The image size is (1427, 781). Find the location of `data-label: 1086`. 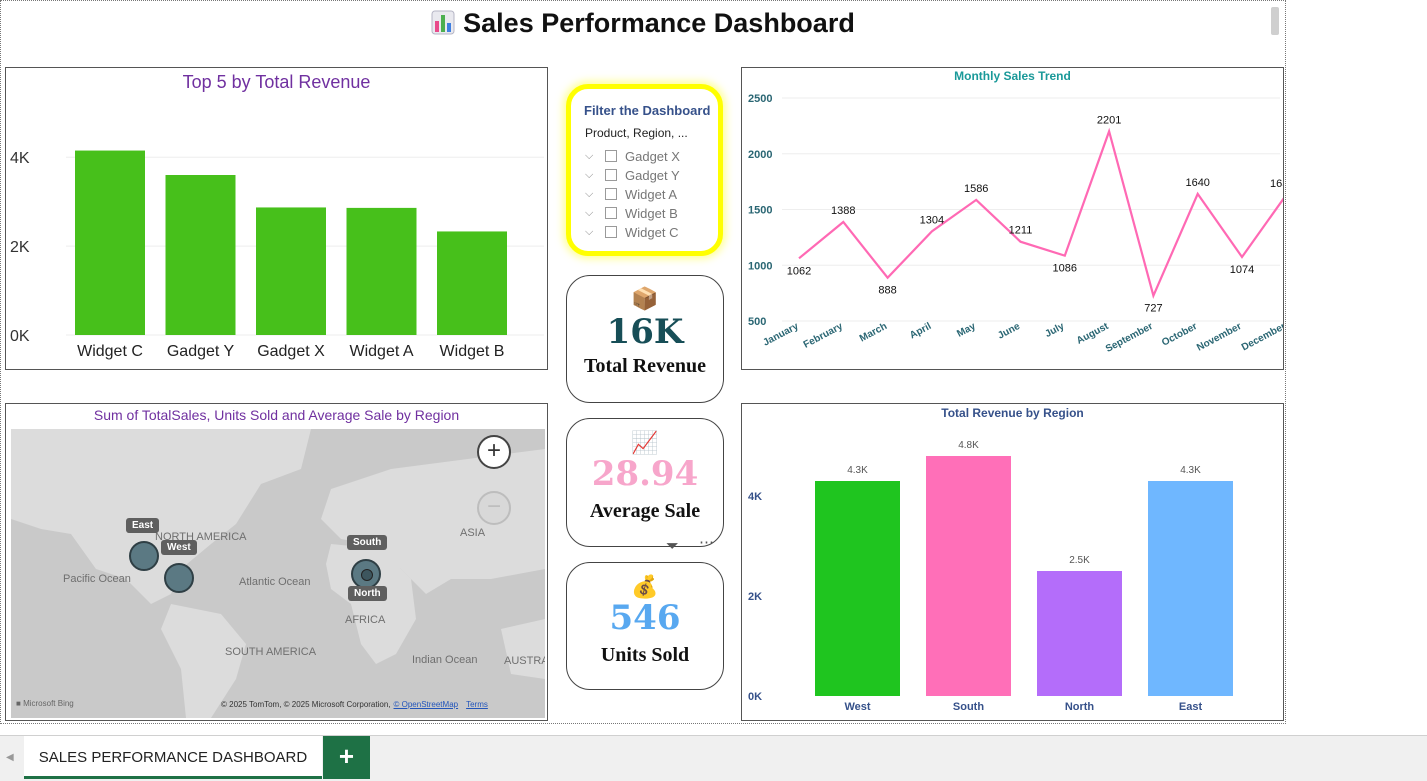

data-label: 1086 is located at coordinates (1065, 269).